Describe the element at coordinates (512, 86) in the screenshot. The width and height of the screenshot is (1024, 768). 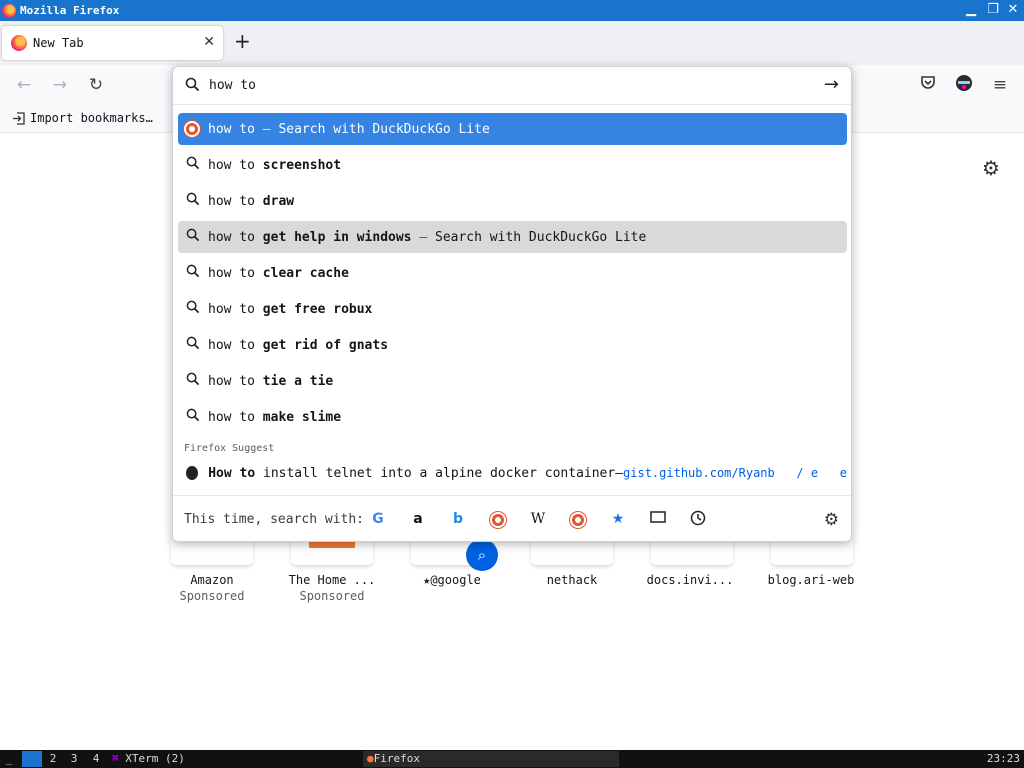
I see `urlbar-input-row: how to →` at that location.